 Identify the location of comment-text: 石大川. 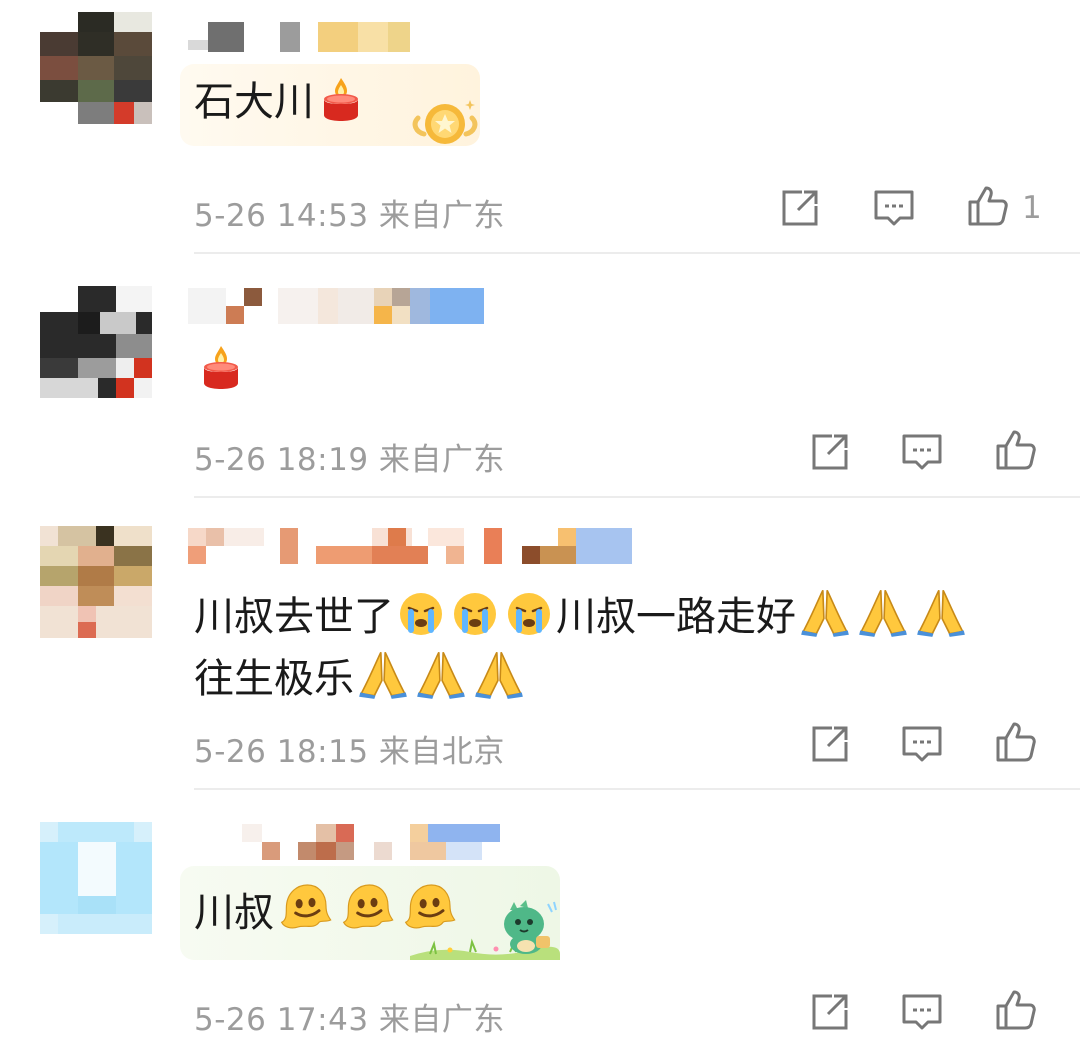
(281, 106).